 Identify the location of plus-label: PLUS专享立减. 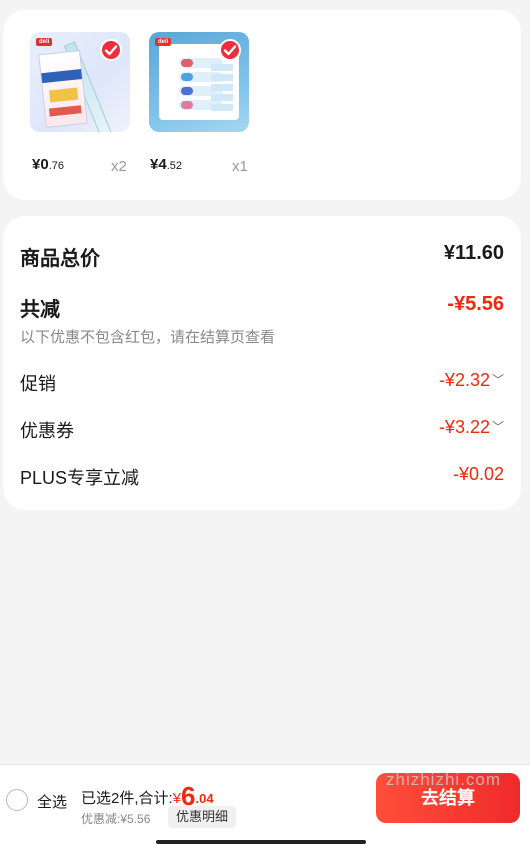
(80, 478).